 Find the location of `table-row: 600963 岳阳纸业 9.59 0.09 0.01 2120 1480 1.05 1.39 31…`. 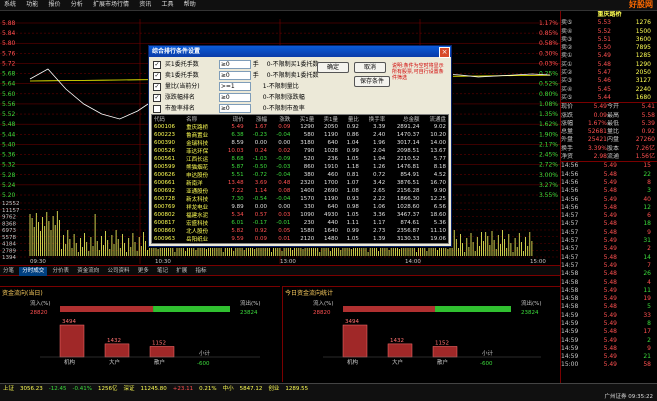

table-row: 600963 岳阳纸业 9.59 0.09 0.01 2120 1480 1.05 1.39 31… is located at coordinates (300, 239).